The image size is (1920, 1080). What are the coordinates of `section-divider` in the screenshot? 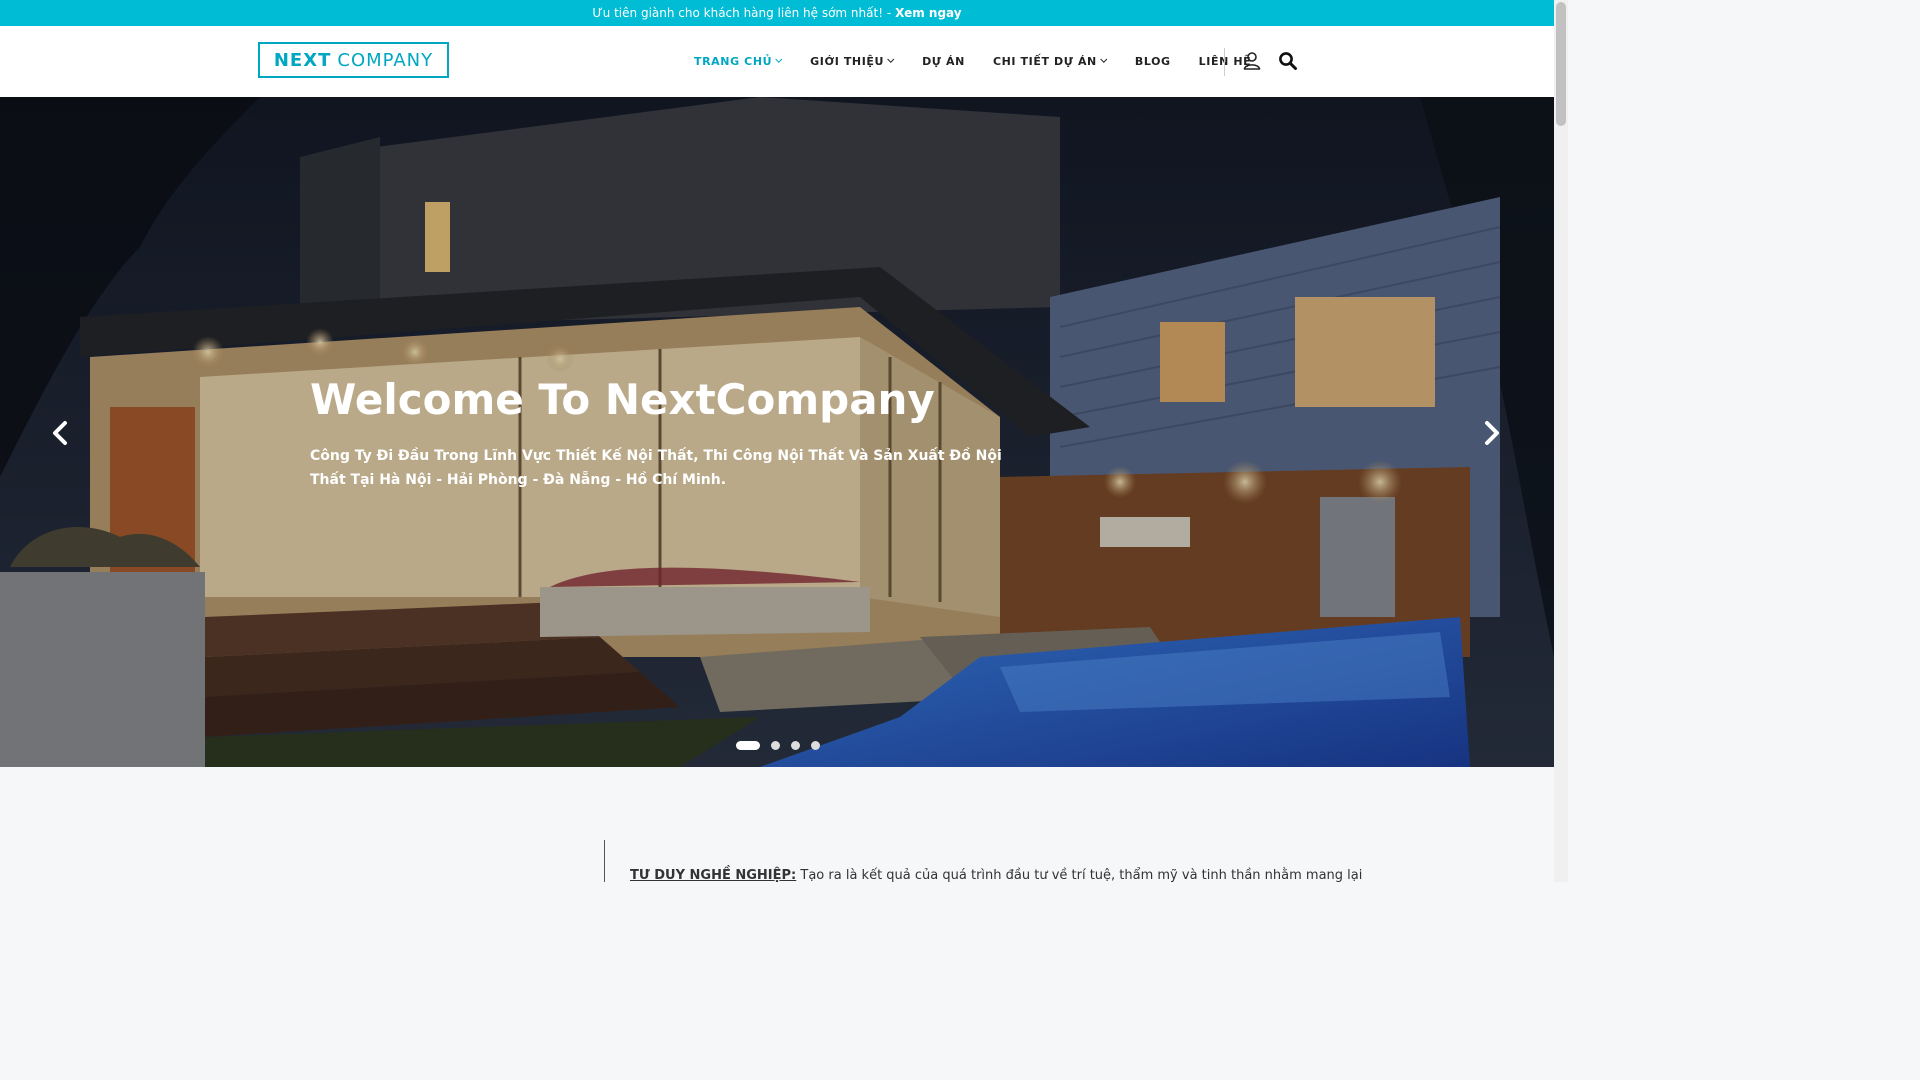 It's located at (604, 861).